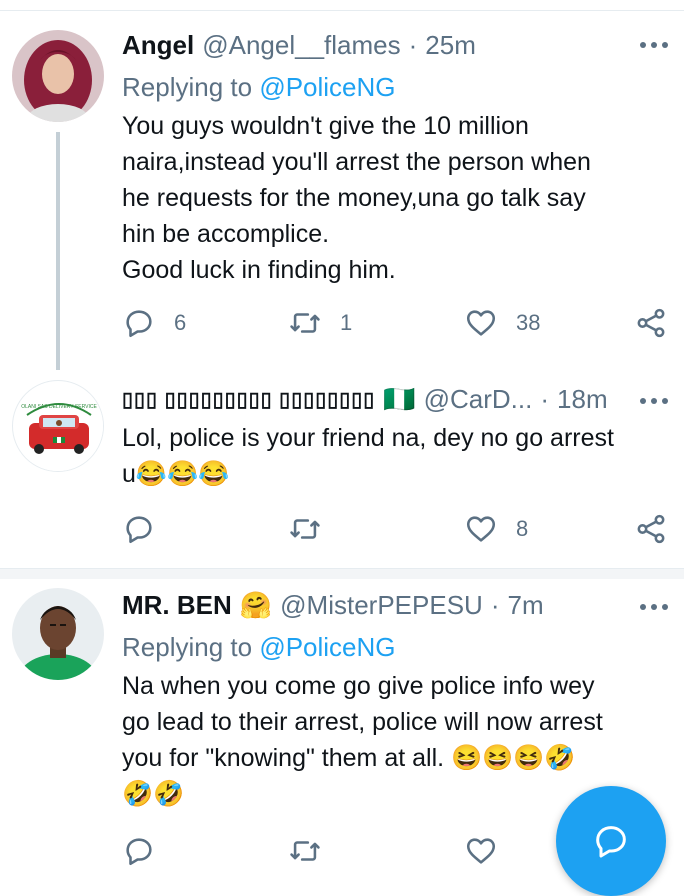 This screenshot has height=896, width=684. Describe the element at coordinates (58, 426) in the screenshot. I see `avatar: OLANI SAS DELIVERY SERVICE` at that location.